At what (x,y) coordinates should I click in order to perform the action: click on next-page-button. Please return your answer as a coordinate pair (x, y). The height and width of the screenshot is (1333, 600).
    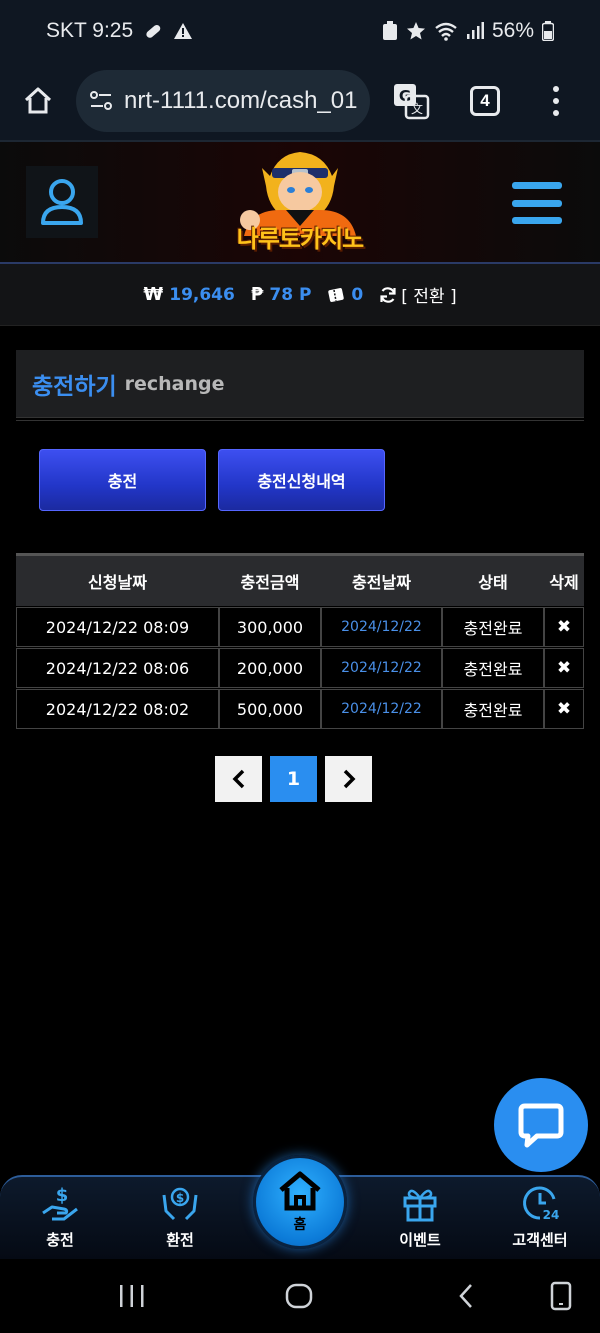
    Looking at the image, I should click on (348, 779).